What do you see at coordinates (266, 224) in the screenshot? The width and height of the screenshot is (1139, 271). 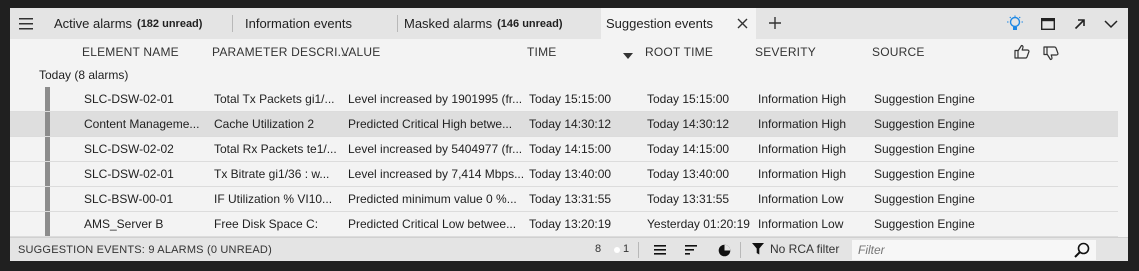 I see `cell-parameter: Free Disk Space C:` at bounding box center [266, 224].